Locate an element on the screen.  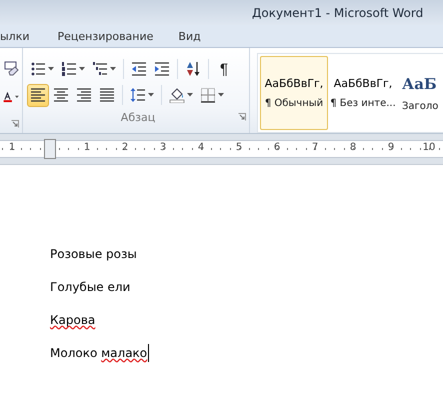
group-label: Абзац is located at coordinates (138, 117).